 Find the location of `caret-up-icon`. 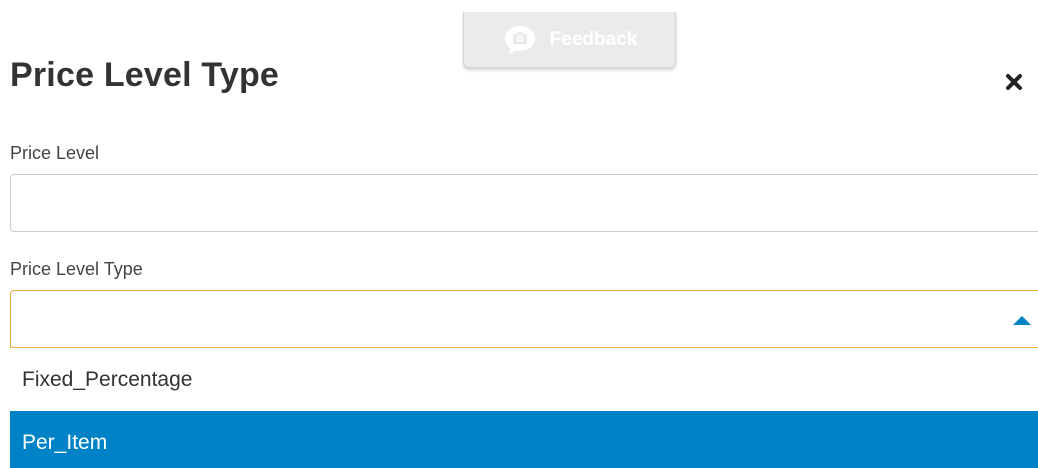

caret-up-icon is located at coordinates (1022, 319).